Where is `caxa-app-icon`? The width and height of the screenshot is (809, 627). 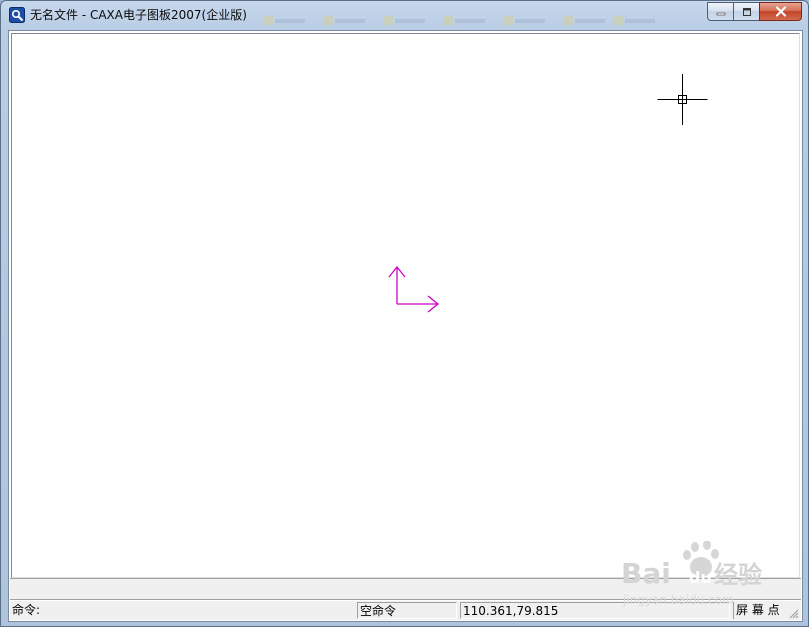
caxa-app-icon is located at coordinates (17, 15).